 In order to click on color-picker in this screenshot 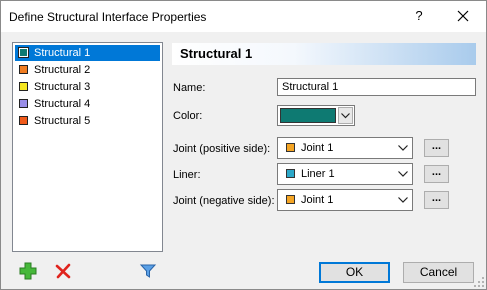, I will do `click(316, 115)`.